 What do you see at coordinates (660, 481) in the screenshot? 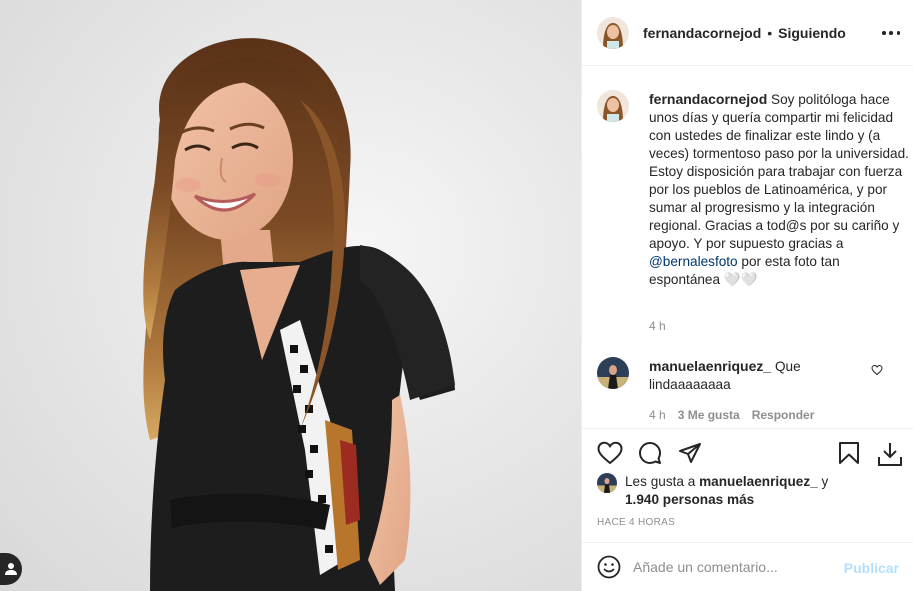
I see `likes-prefix: Les gusta a` at bounding box center [660, 481].